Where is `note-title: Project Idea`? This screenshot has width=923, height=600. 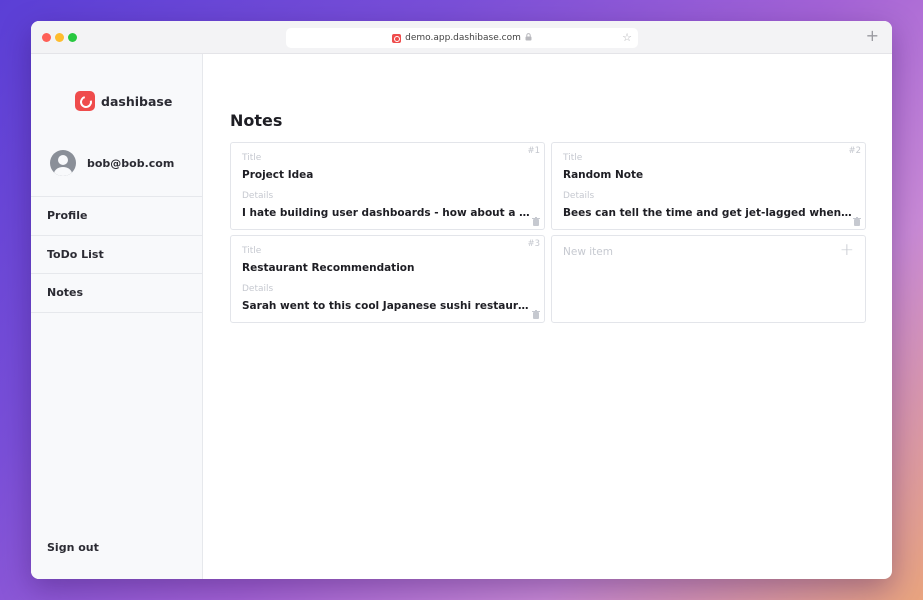 note-title: Project Idea is located at coordinates (387, 175).